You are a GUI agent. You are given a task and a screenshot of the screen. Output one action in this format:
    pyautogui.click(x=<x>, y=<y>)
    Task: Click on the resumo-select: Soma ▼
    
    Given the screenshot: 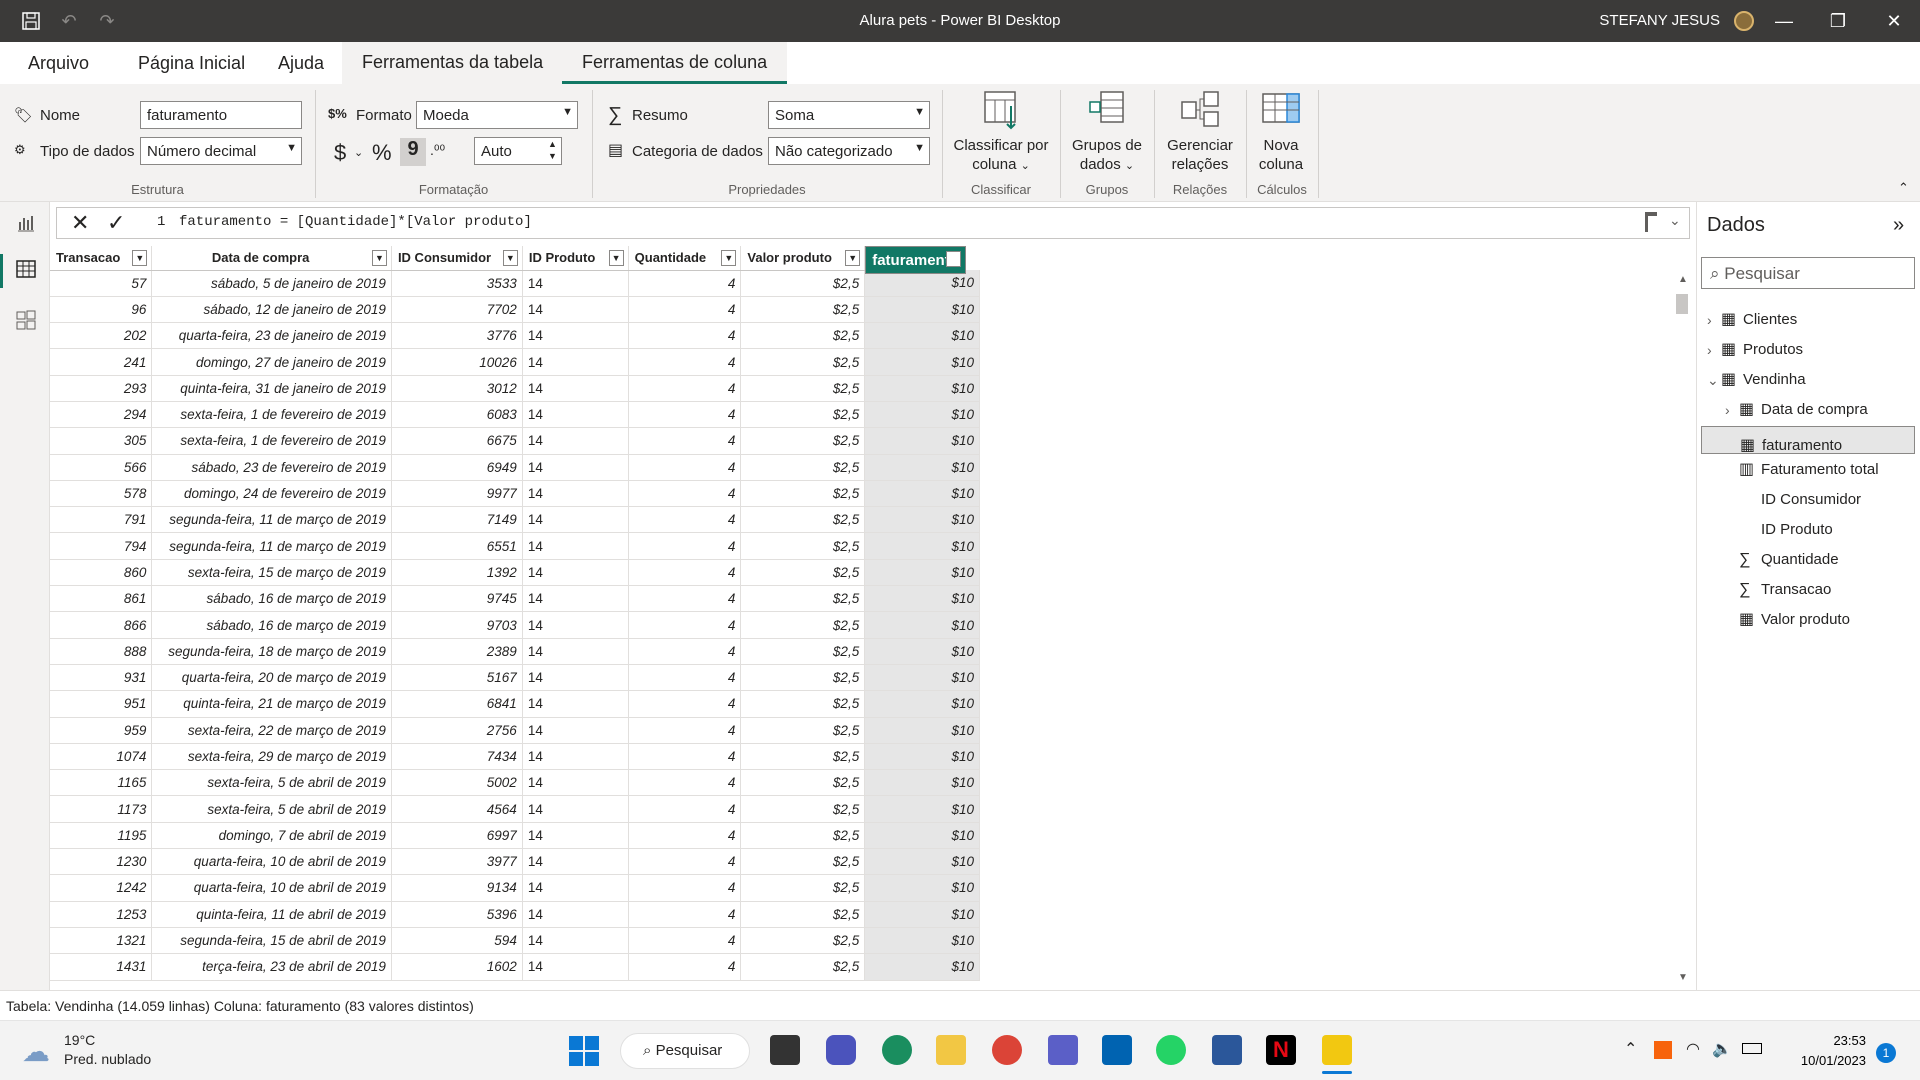 What is the action you would take?
    pyautogui.click(x=849, y=115)
    